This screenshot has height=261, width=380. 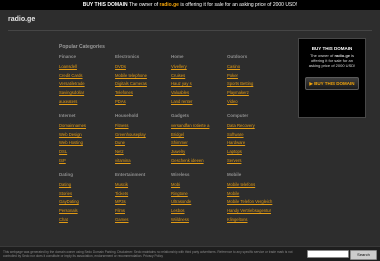 What do you see at coordinates (199, 194) in the screenshot?
I see `category-link: Ringtone` at bounding box center [199, 194].